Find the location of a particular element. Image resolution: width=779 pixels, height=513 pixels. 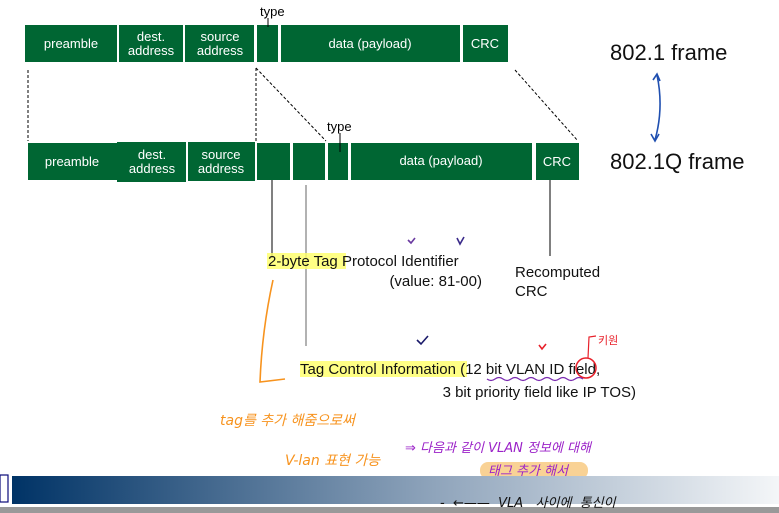

crc-description-2: CRC is located at coordinates (531, 291).